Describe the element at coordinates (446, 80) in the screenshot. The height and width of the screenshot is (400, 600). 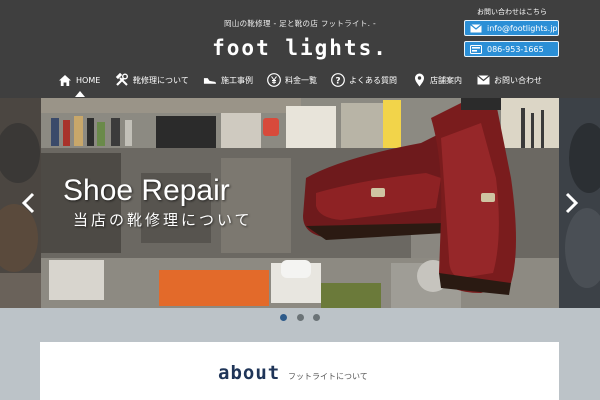
I see `nav-label: 店舗案内` at that location.